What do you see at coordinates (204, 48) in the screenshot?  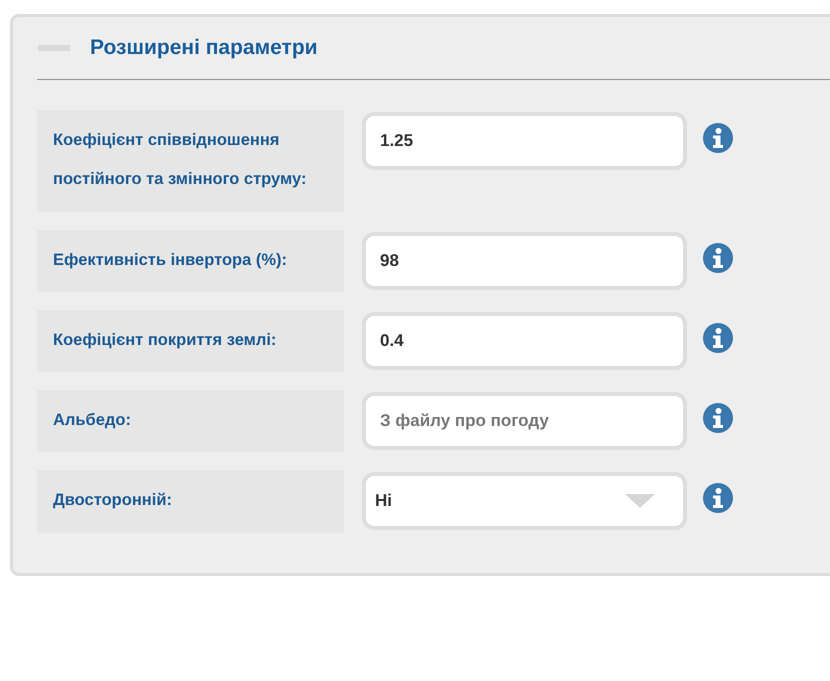 I see `section-title: Розширені параметри` at bounding box center [204, 48].